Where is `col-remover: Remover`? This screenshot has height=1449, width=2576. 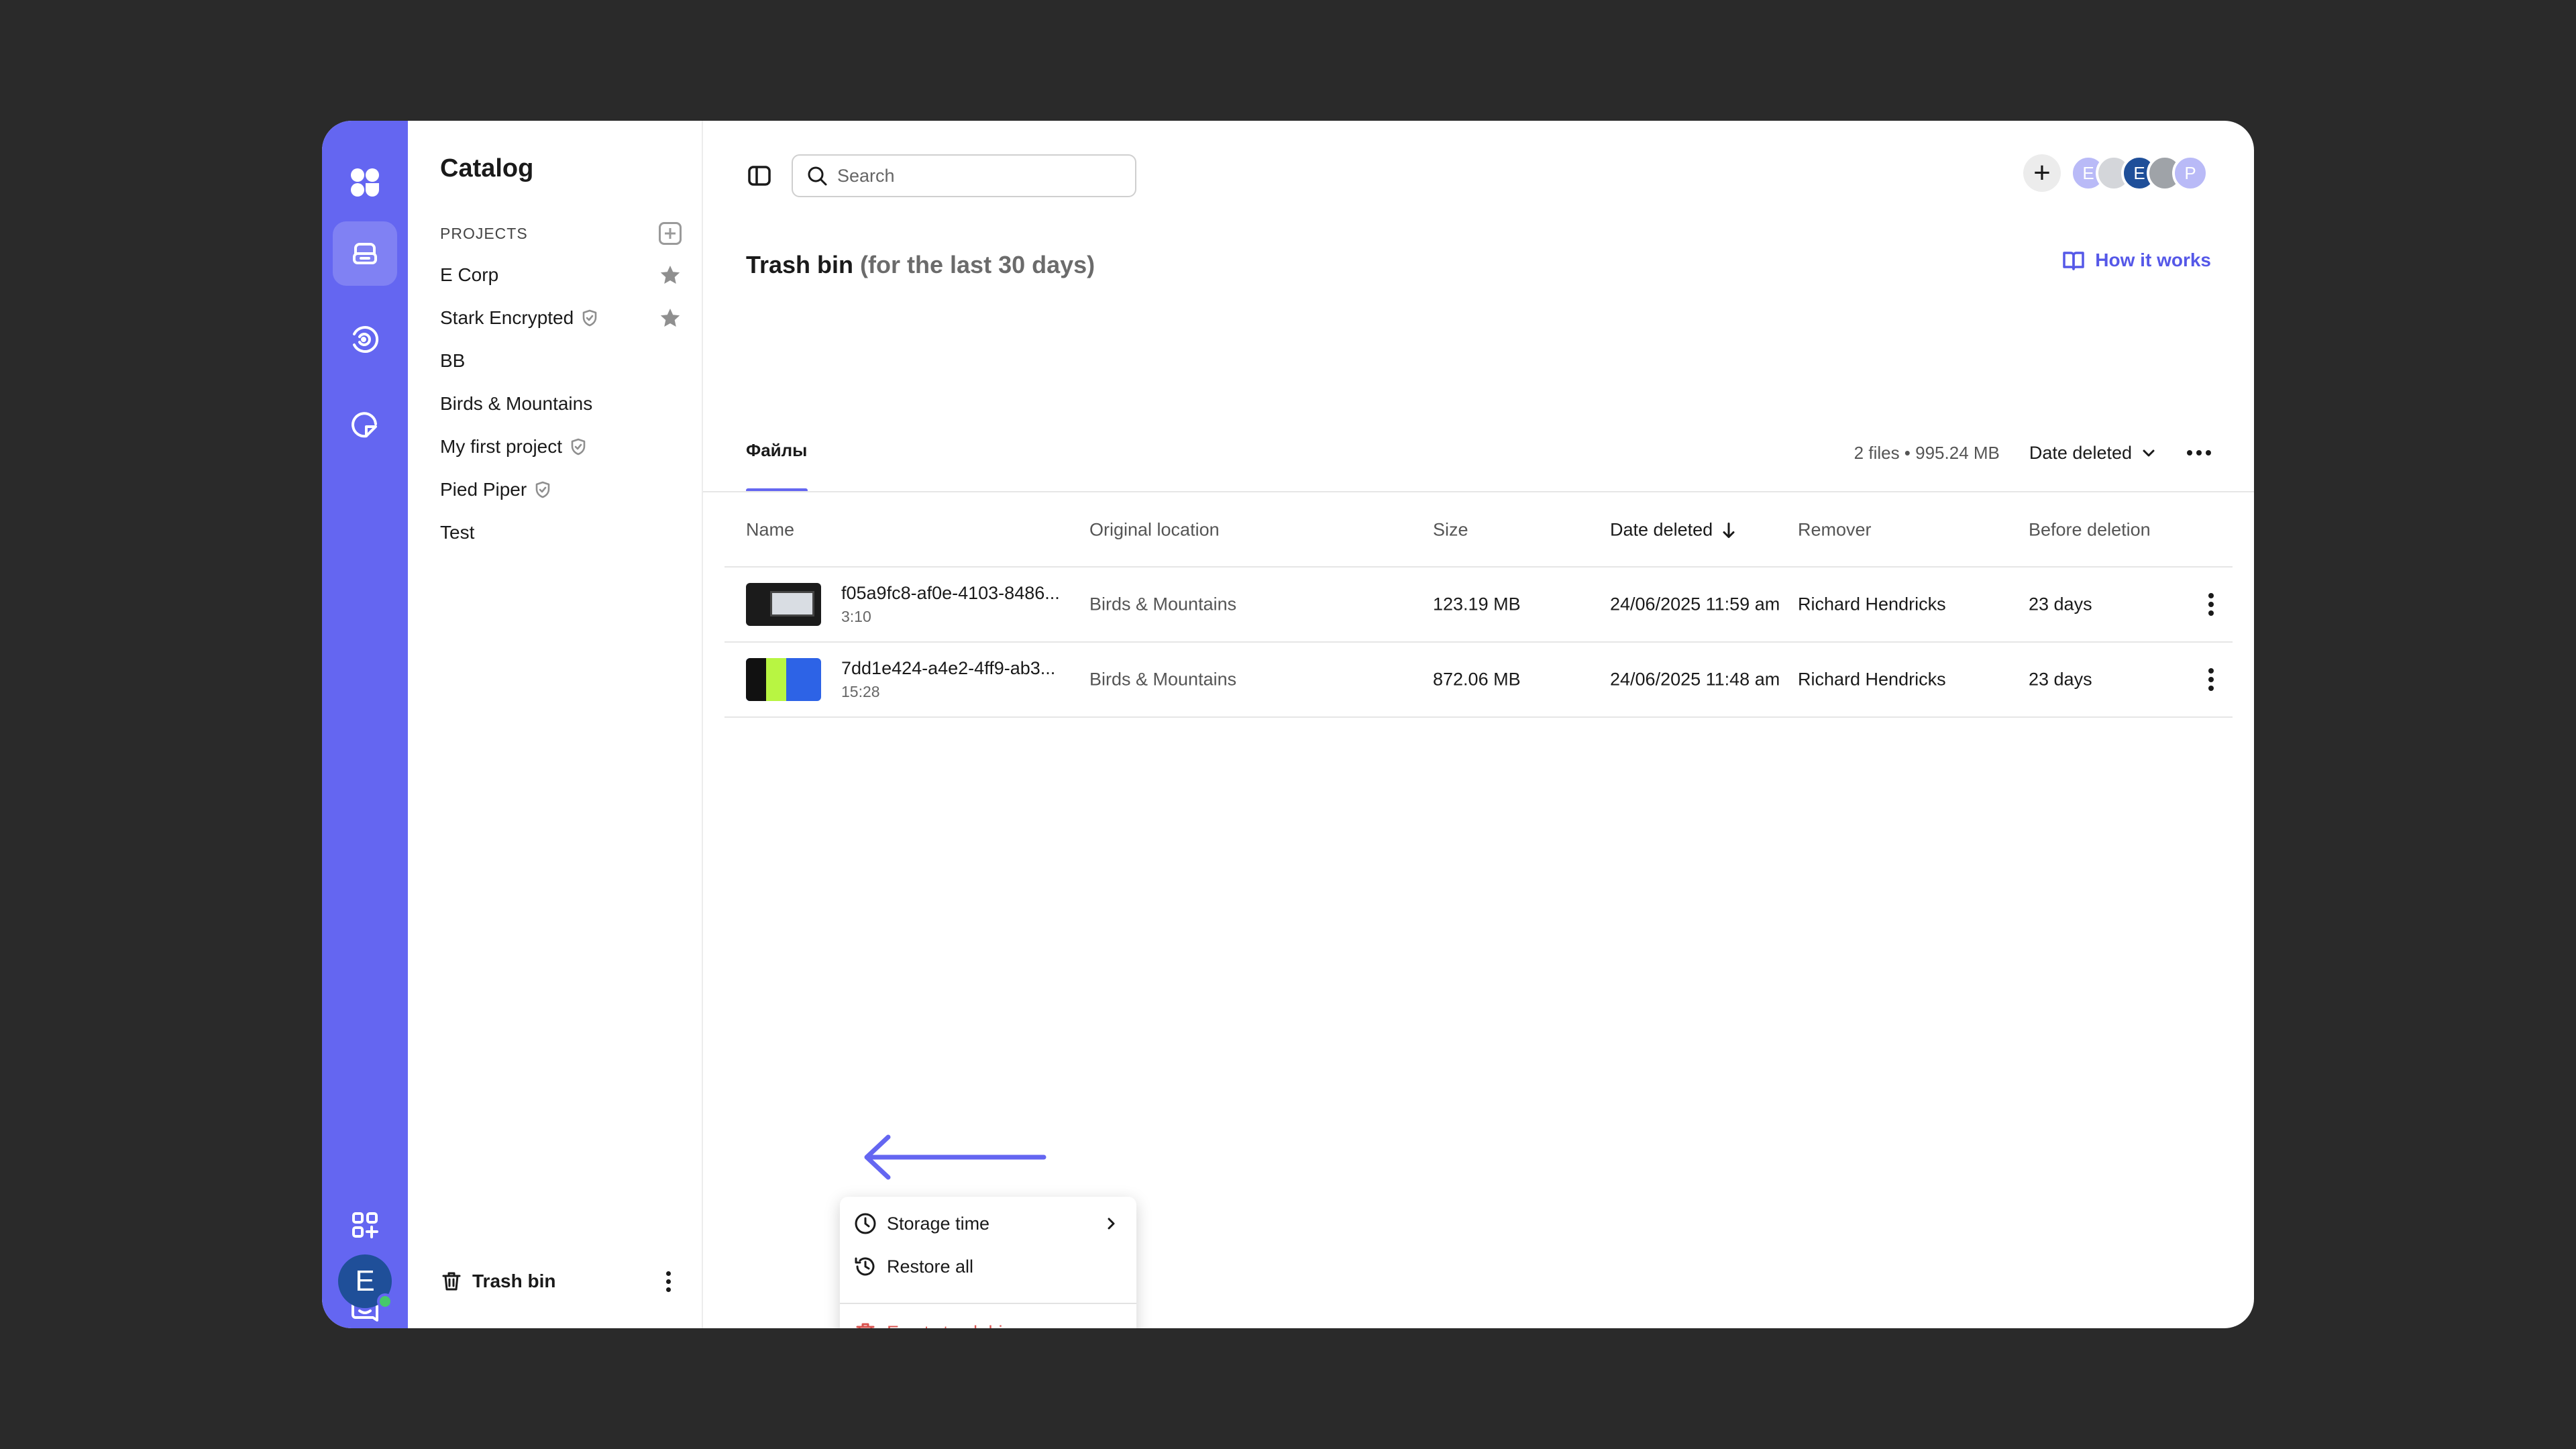 col-remover: Remover is located at coordinates (1835, 530).